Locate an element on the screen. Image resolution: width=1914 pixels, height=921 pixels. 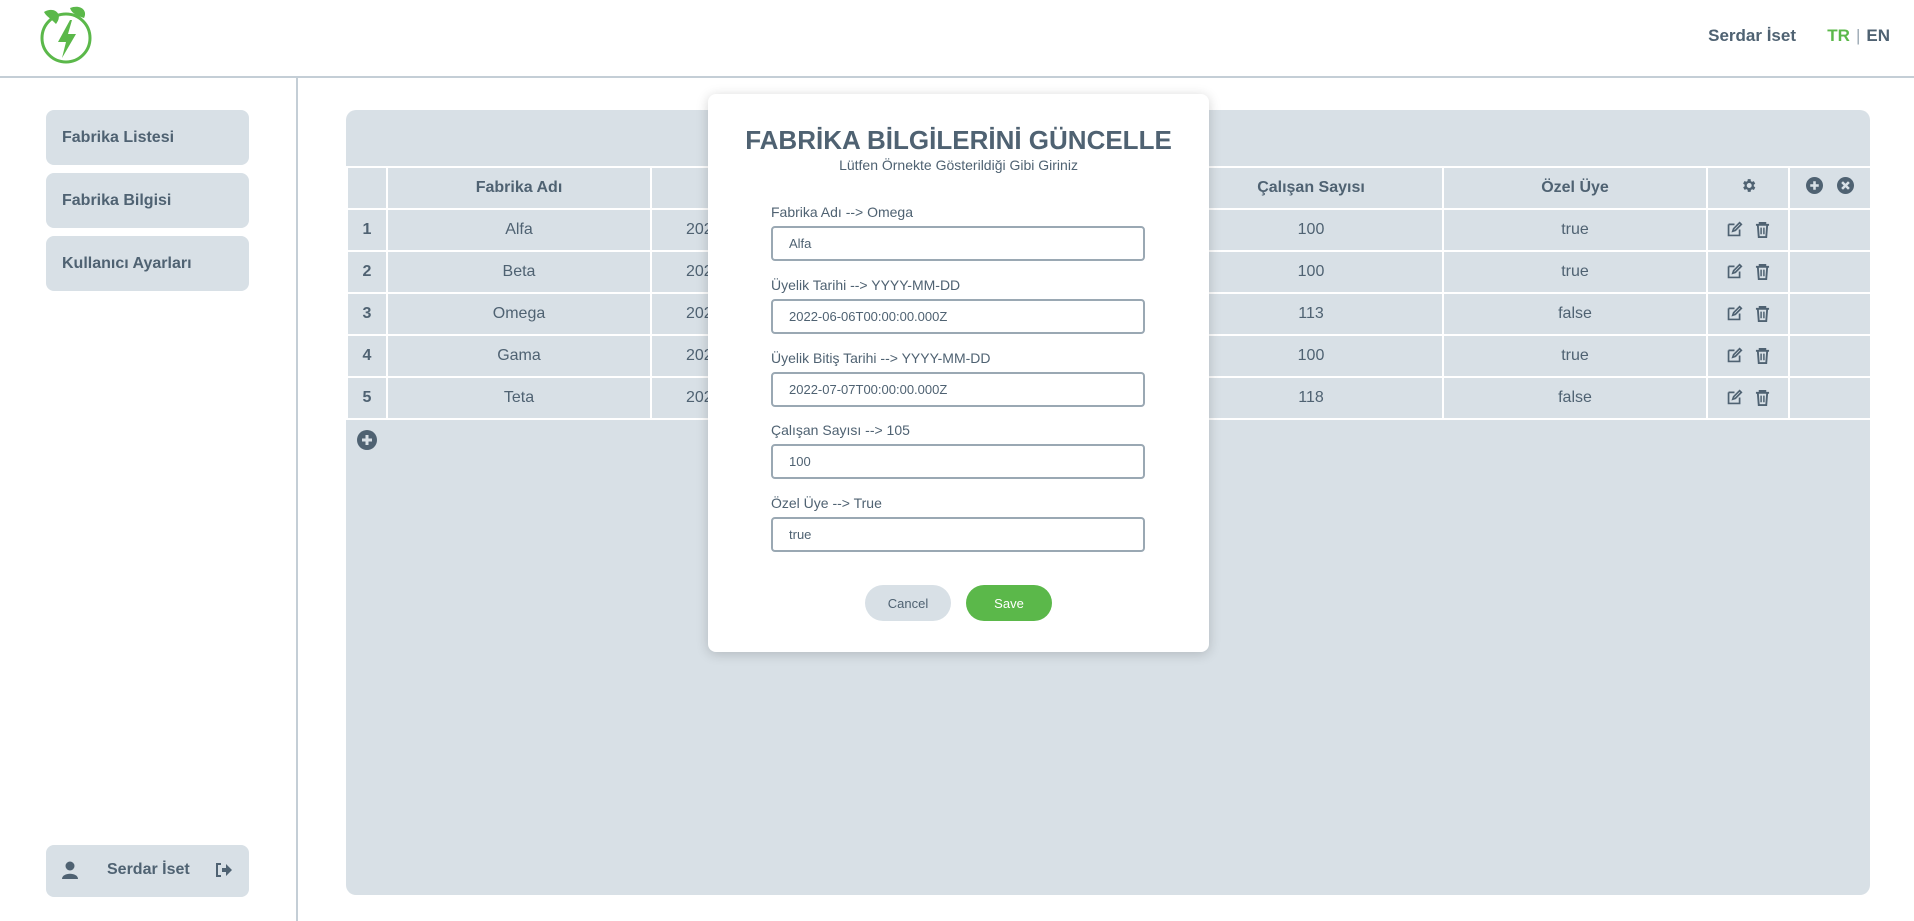
column-header-settings is located at coordinates (1748, 188).